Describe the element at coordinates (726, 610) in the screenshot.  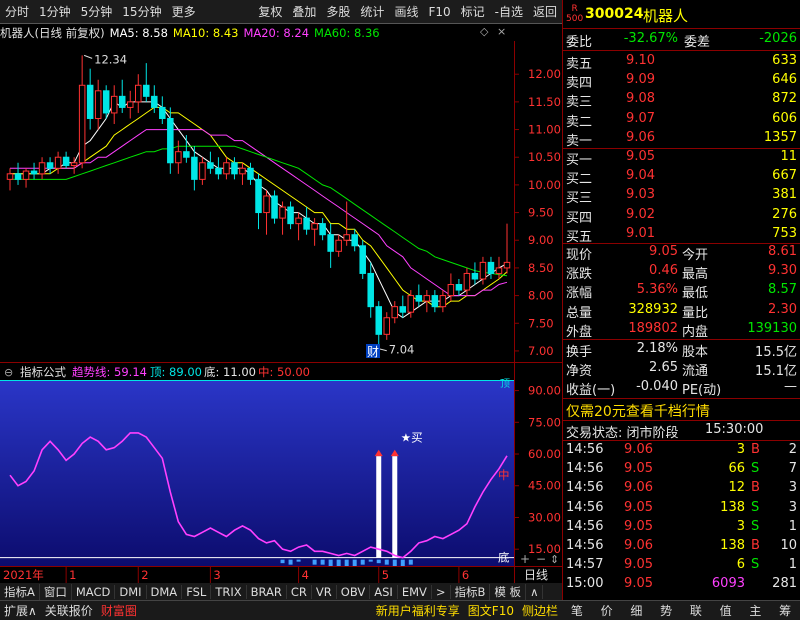
I see `status-icon-5: 值` at that location.